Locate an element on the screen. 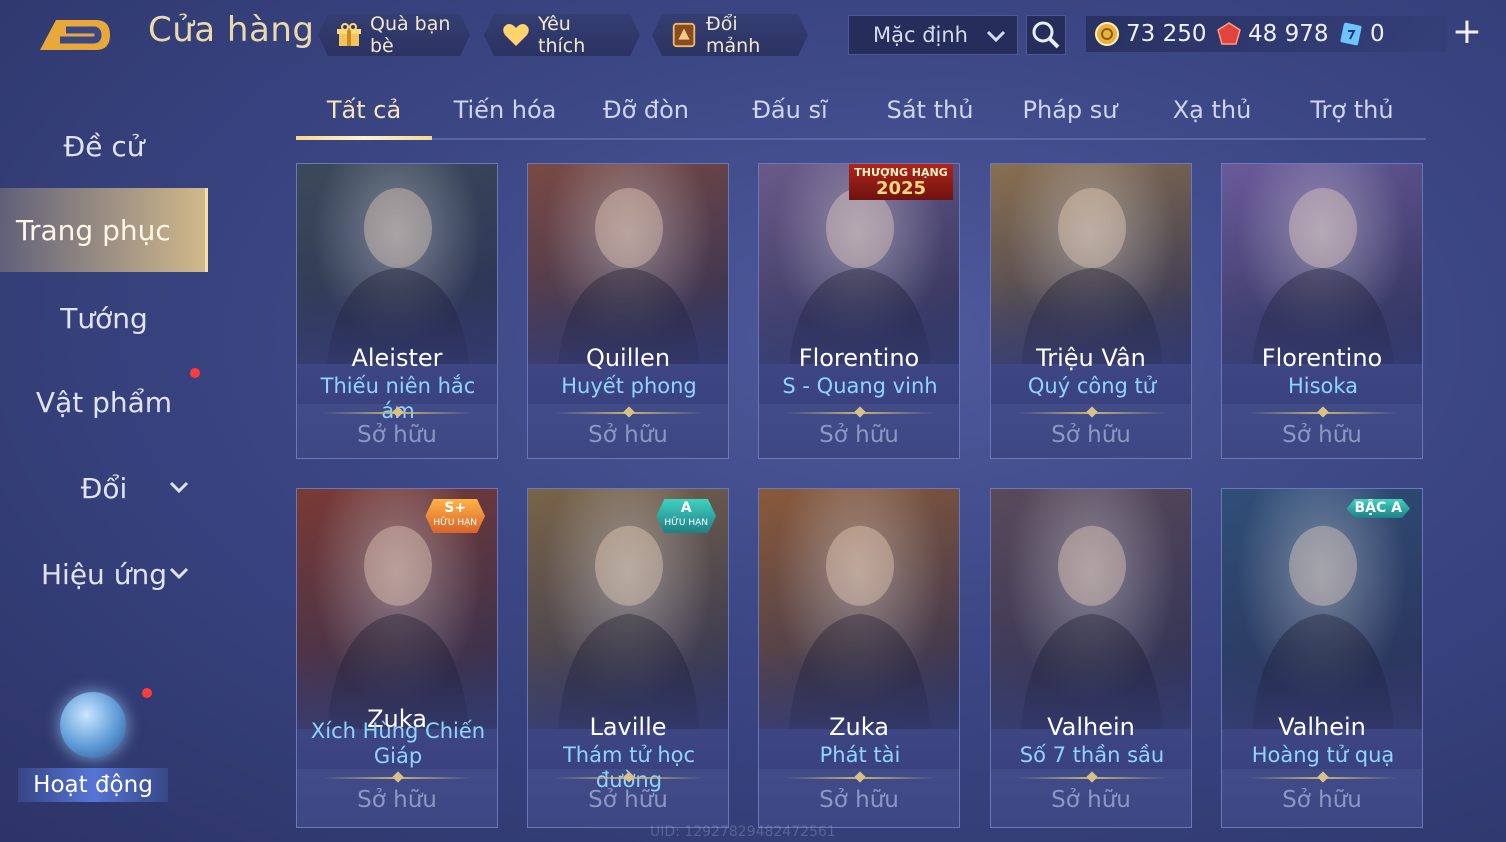 Image resolution: width=1506 pixels, height=842 pixels. sidebar-item-label: Hiệu ứng is located at coordinates (104, 574).